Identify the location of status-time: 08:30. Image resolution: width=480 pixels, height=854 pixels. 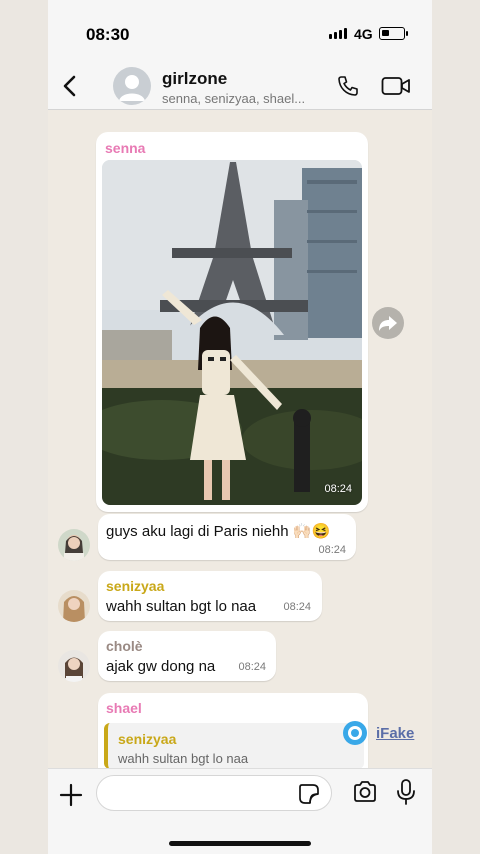
(108, 34).